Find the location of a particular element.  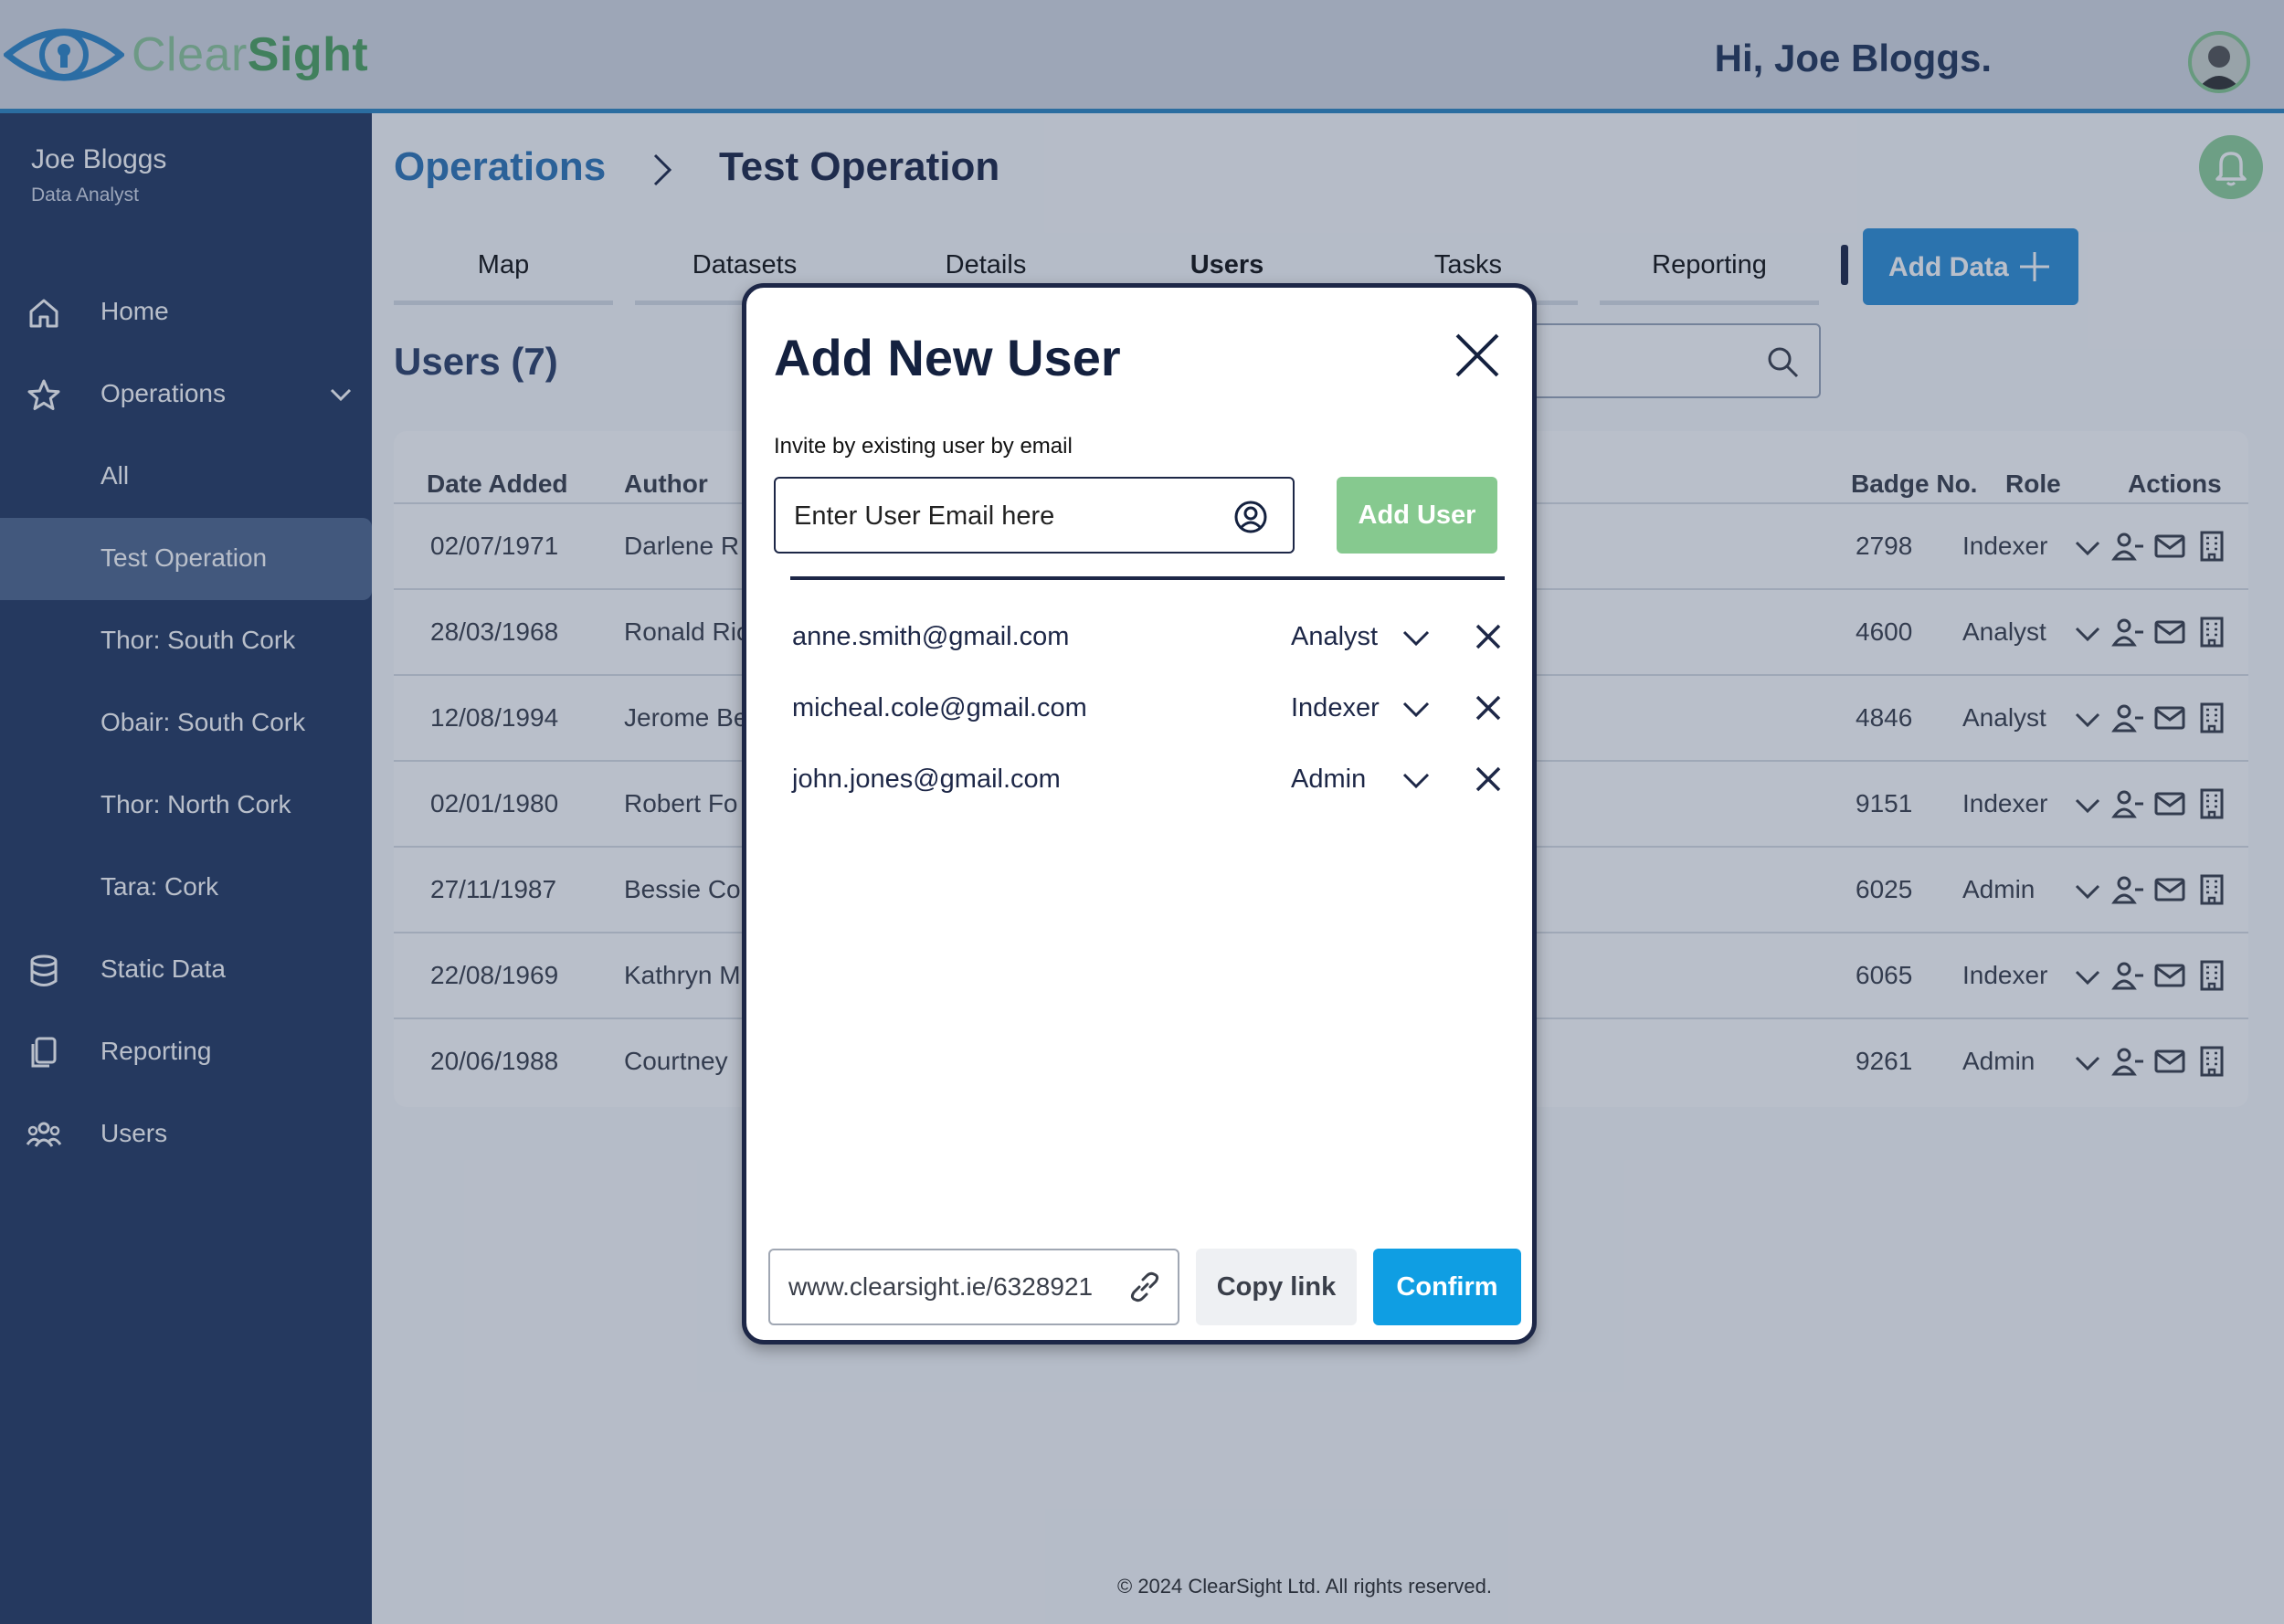

sidebar-item-all: All is located at coordinates (186, 477).